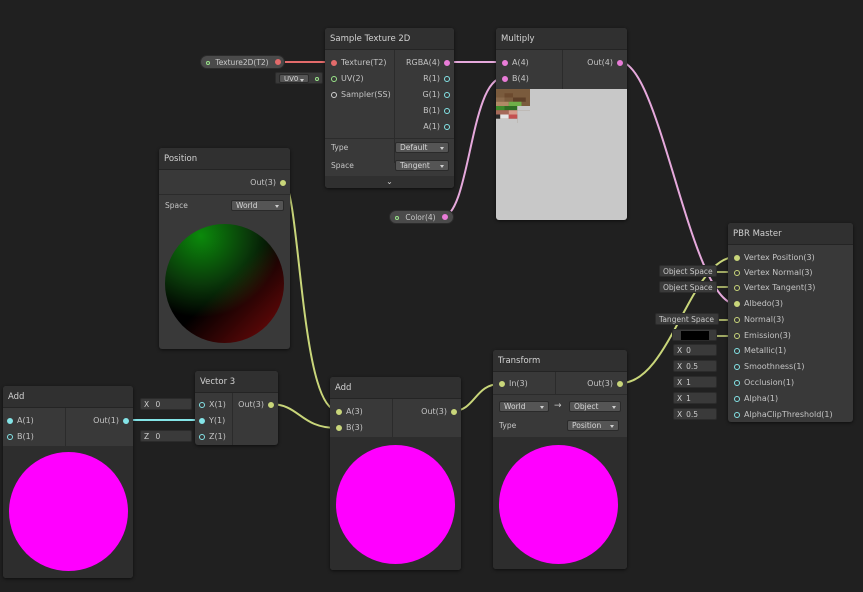 The width and height of the screenshot is (863, 592). What do you see at coordinates (208, 63) in the screenshot?
I see `texture-property-left-port` at bounding box center [208, 63].